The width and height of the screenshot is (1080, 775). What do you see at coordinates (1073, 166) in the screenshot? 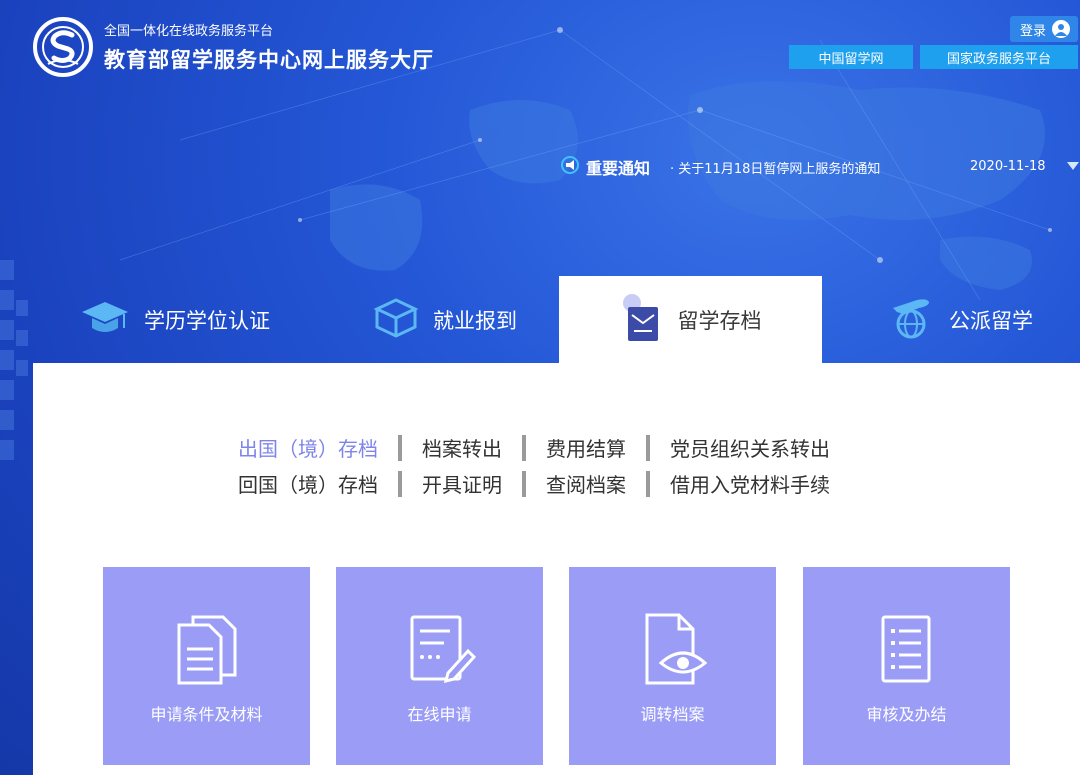
I see `chevron-down-icon` at bounding box center [1073, 166].